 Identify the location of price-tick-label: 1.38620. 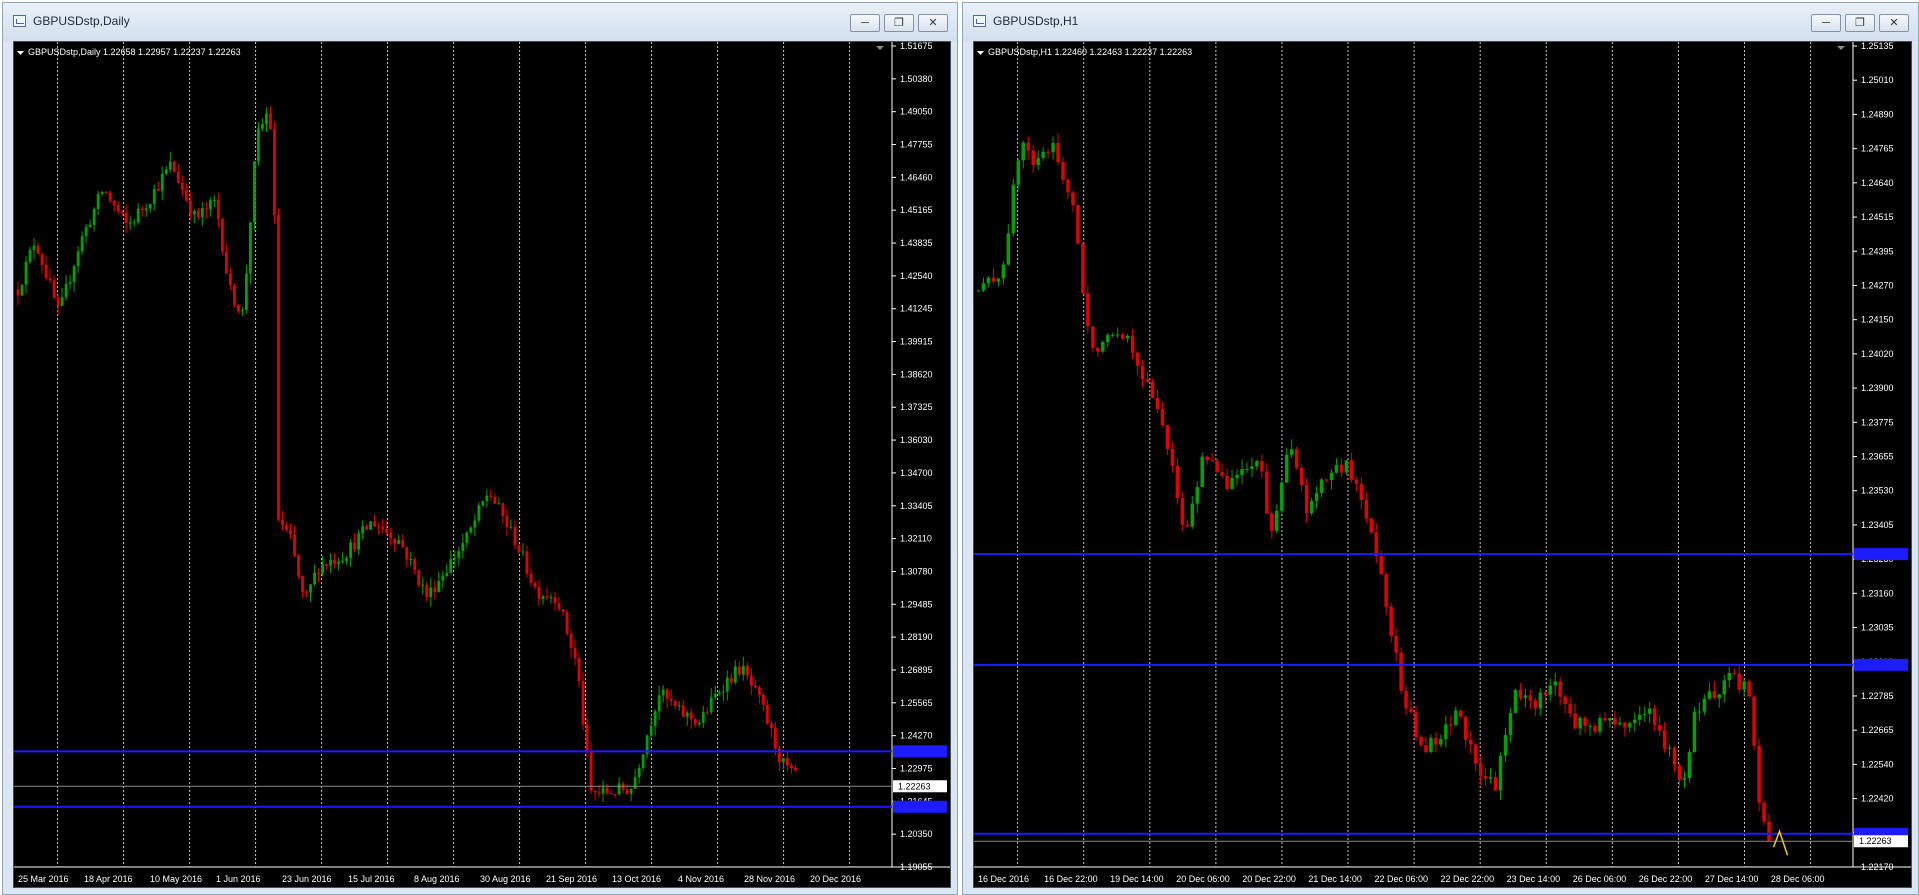
(916, 374).